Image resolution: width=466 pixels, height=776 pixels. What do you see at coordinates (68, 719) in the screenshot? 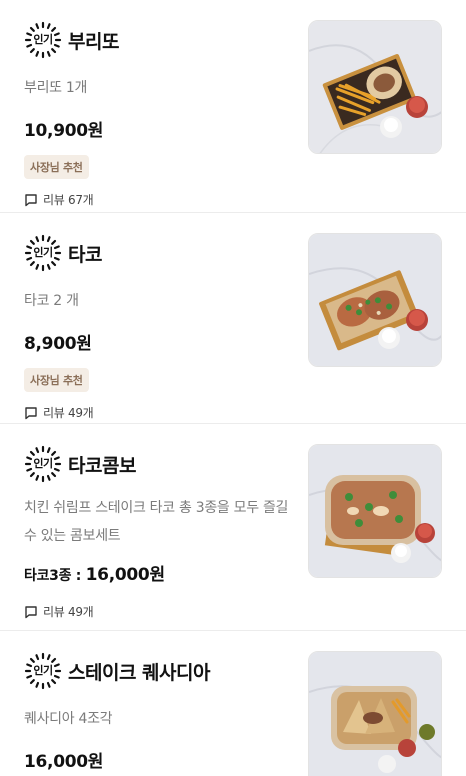
I see `menu-description: 퀘사디아 4조각` at bounding box center [68, 719].